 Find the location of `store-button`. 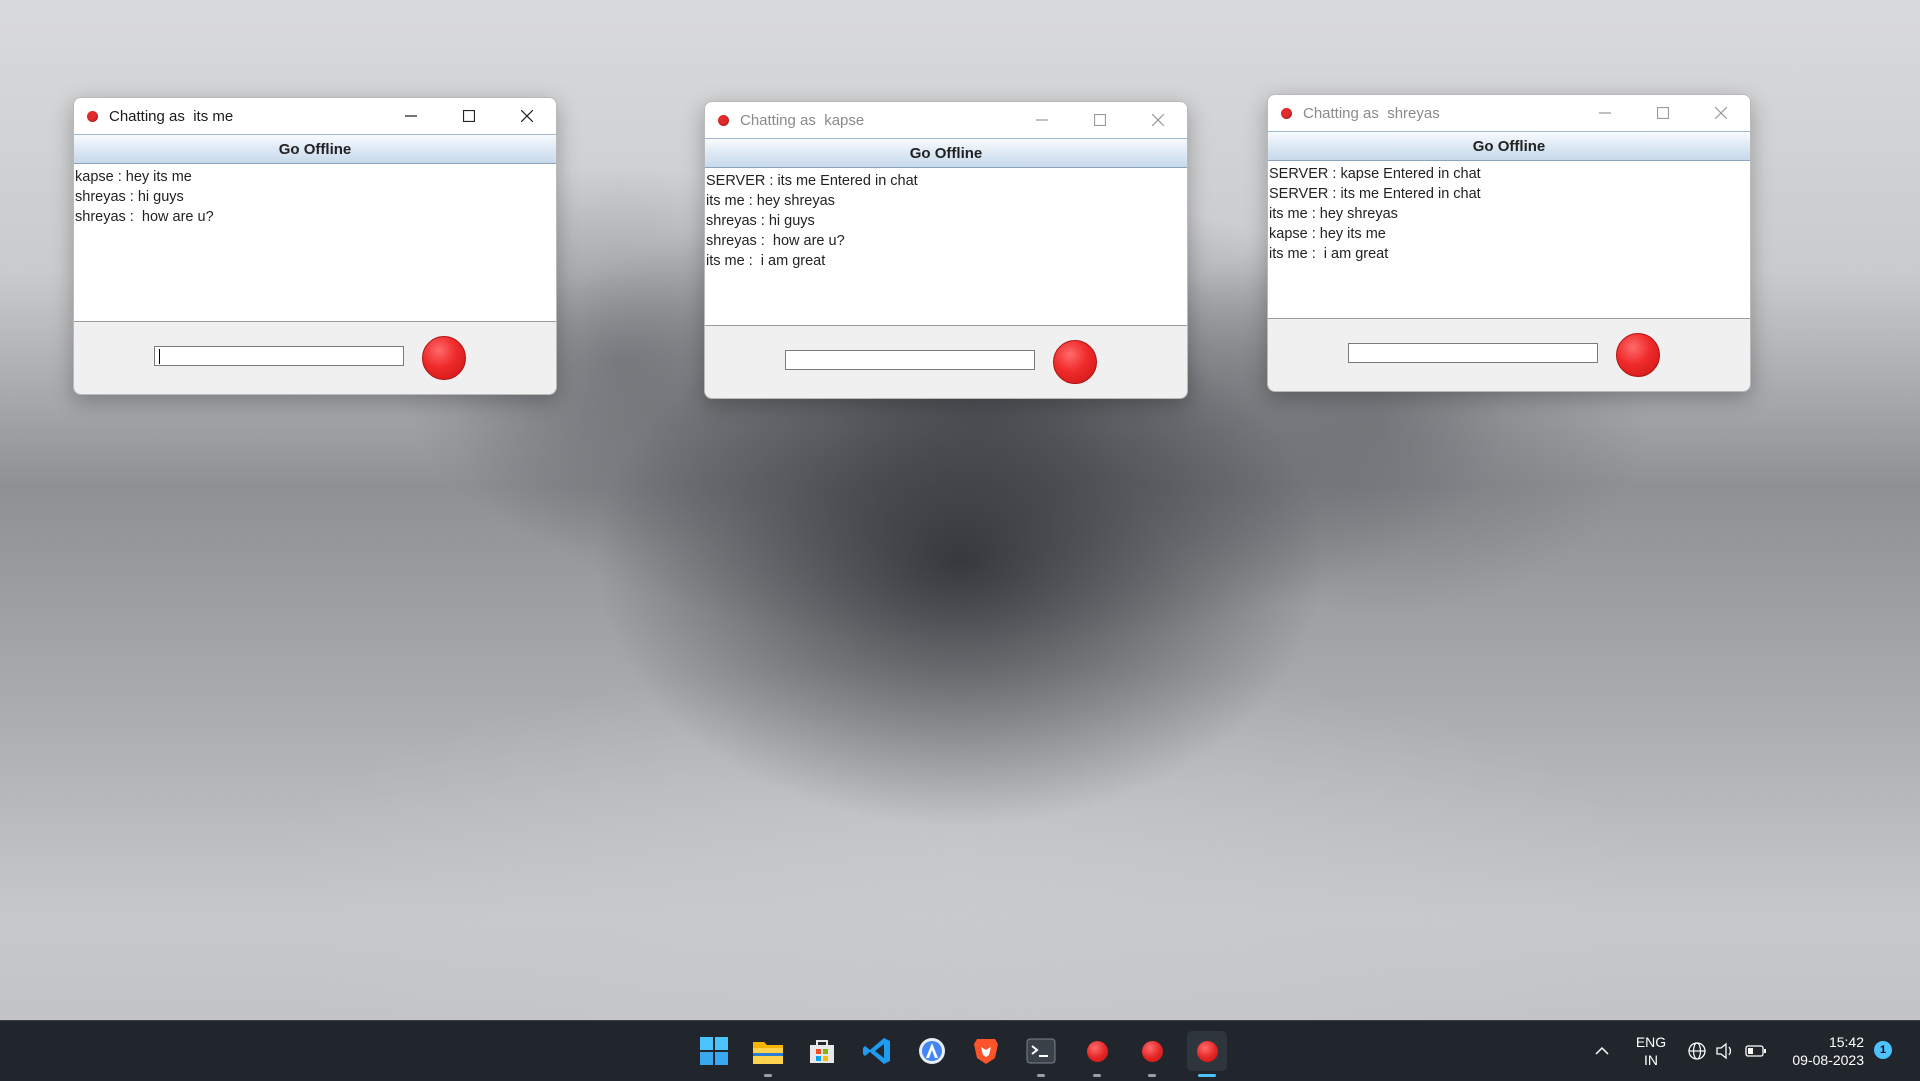

store-button is located at coordinates (822, 1051).